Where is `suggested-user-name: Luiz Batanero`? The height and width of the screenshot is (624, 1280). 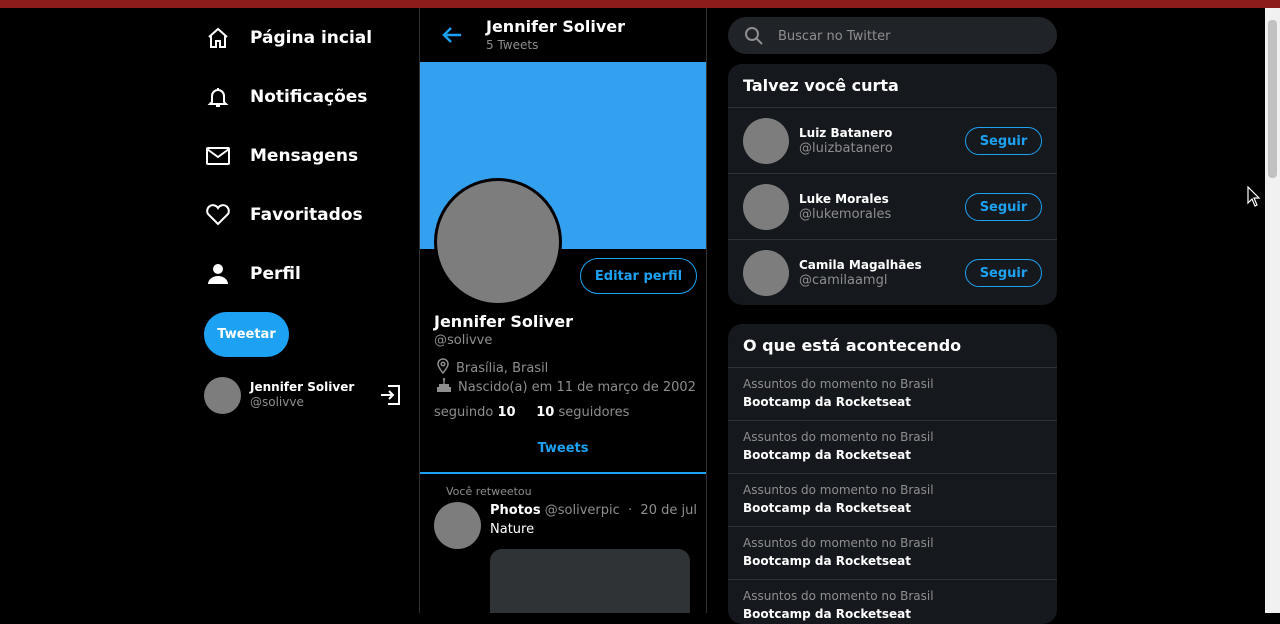
suggested-user-name: Luiz Batanero is located at coordinates (846, 133).